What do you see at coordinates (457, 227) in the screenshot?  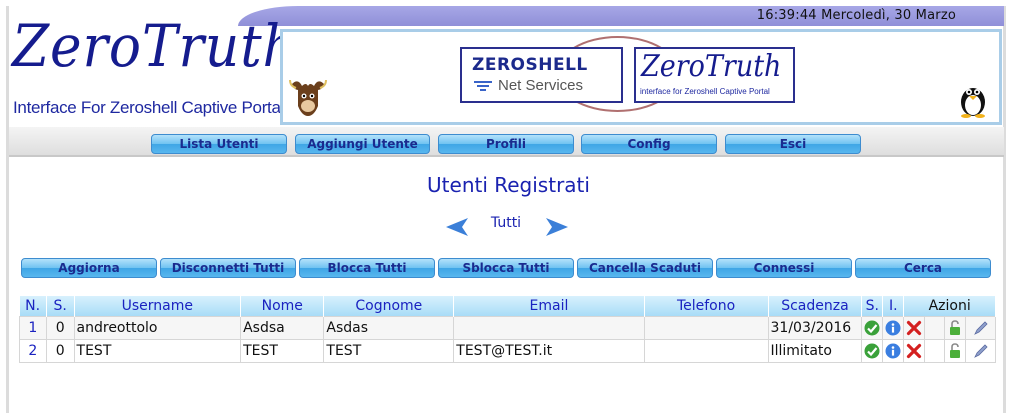 I see `arrow-left-icon` at bounding box center [457, 227].